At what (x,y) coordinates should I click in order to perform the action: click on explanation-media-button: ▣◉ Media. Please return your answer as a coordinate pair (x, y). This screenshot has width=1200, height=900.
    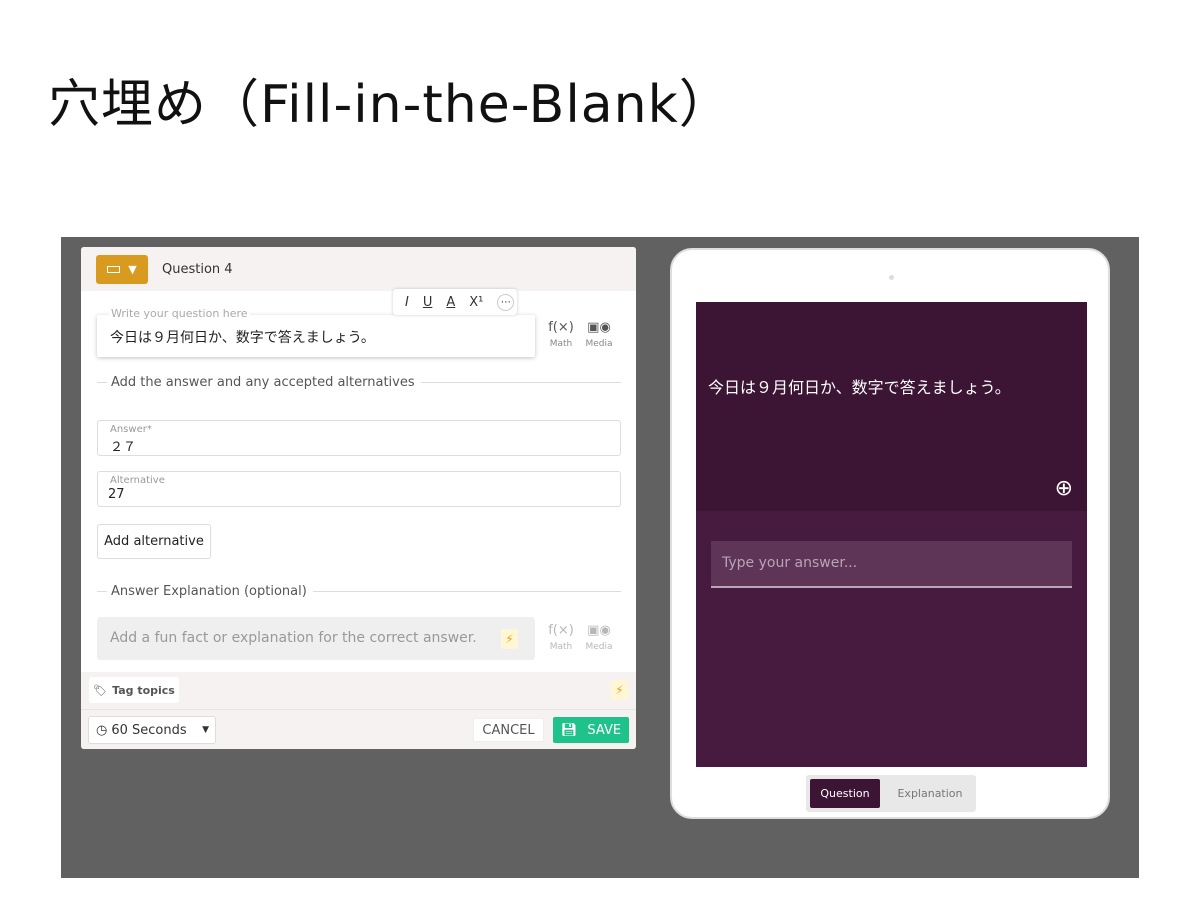
    Looking at the image, I should click on (599, 637).